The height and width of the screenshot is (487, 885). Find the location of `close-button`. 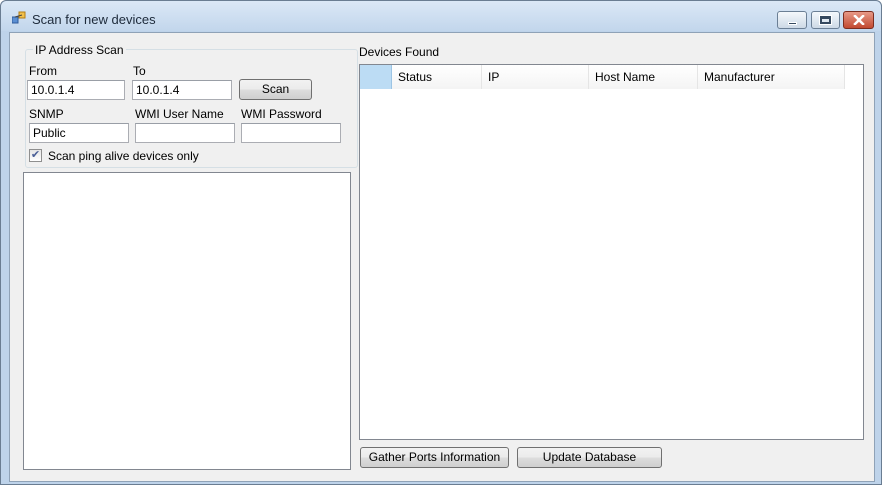

close-button is located at coordinates (858, 20).